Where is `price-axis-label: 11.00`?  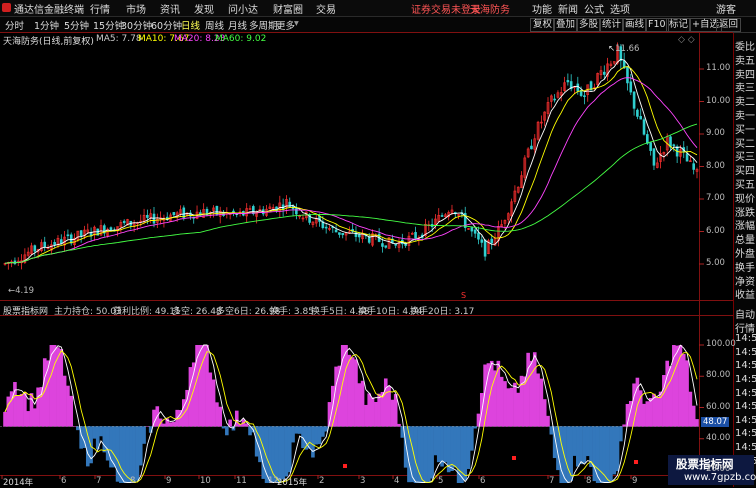 price-axis-label: 11.00 is located at coordinates (718, 68).